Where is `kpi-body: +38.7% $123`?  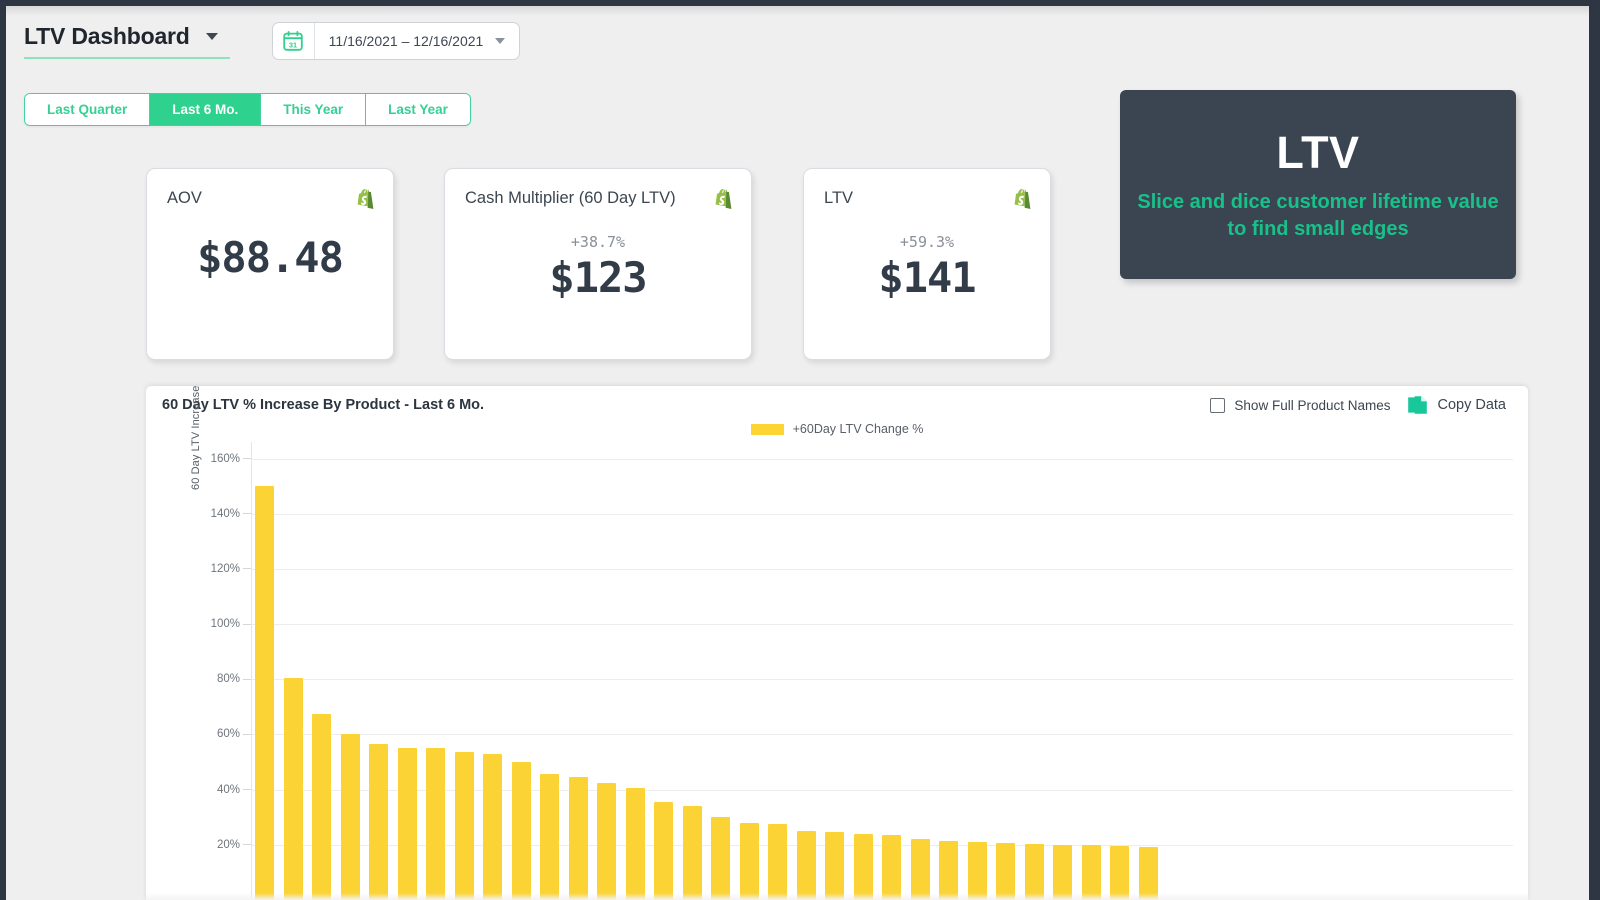 kpi-body: +38.7% $123 is located at coordinates (598, 267).